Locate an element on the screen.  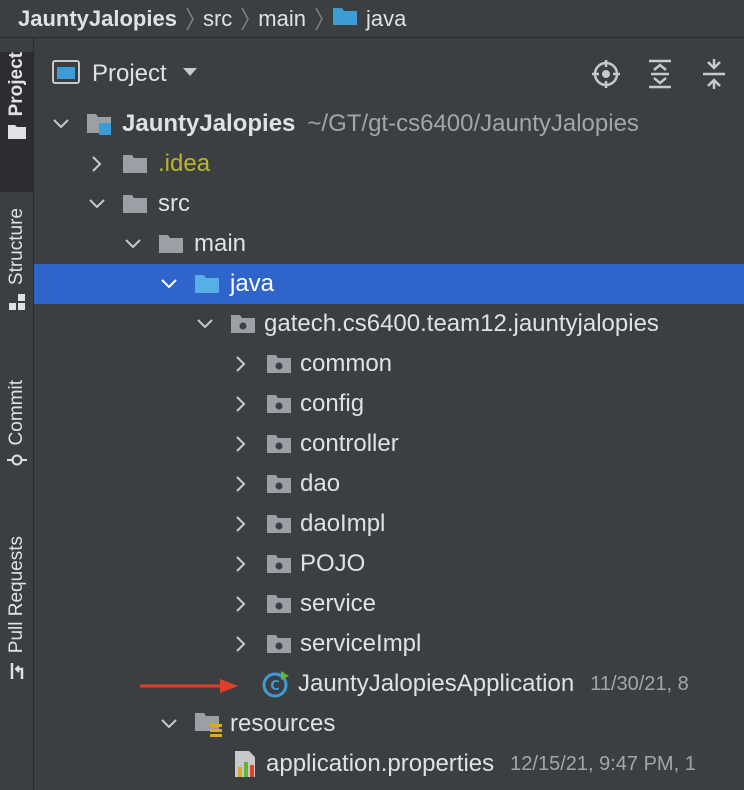
tab-structure: Structure is located at coordinates (17, 275).